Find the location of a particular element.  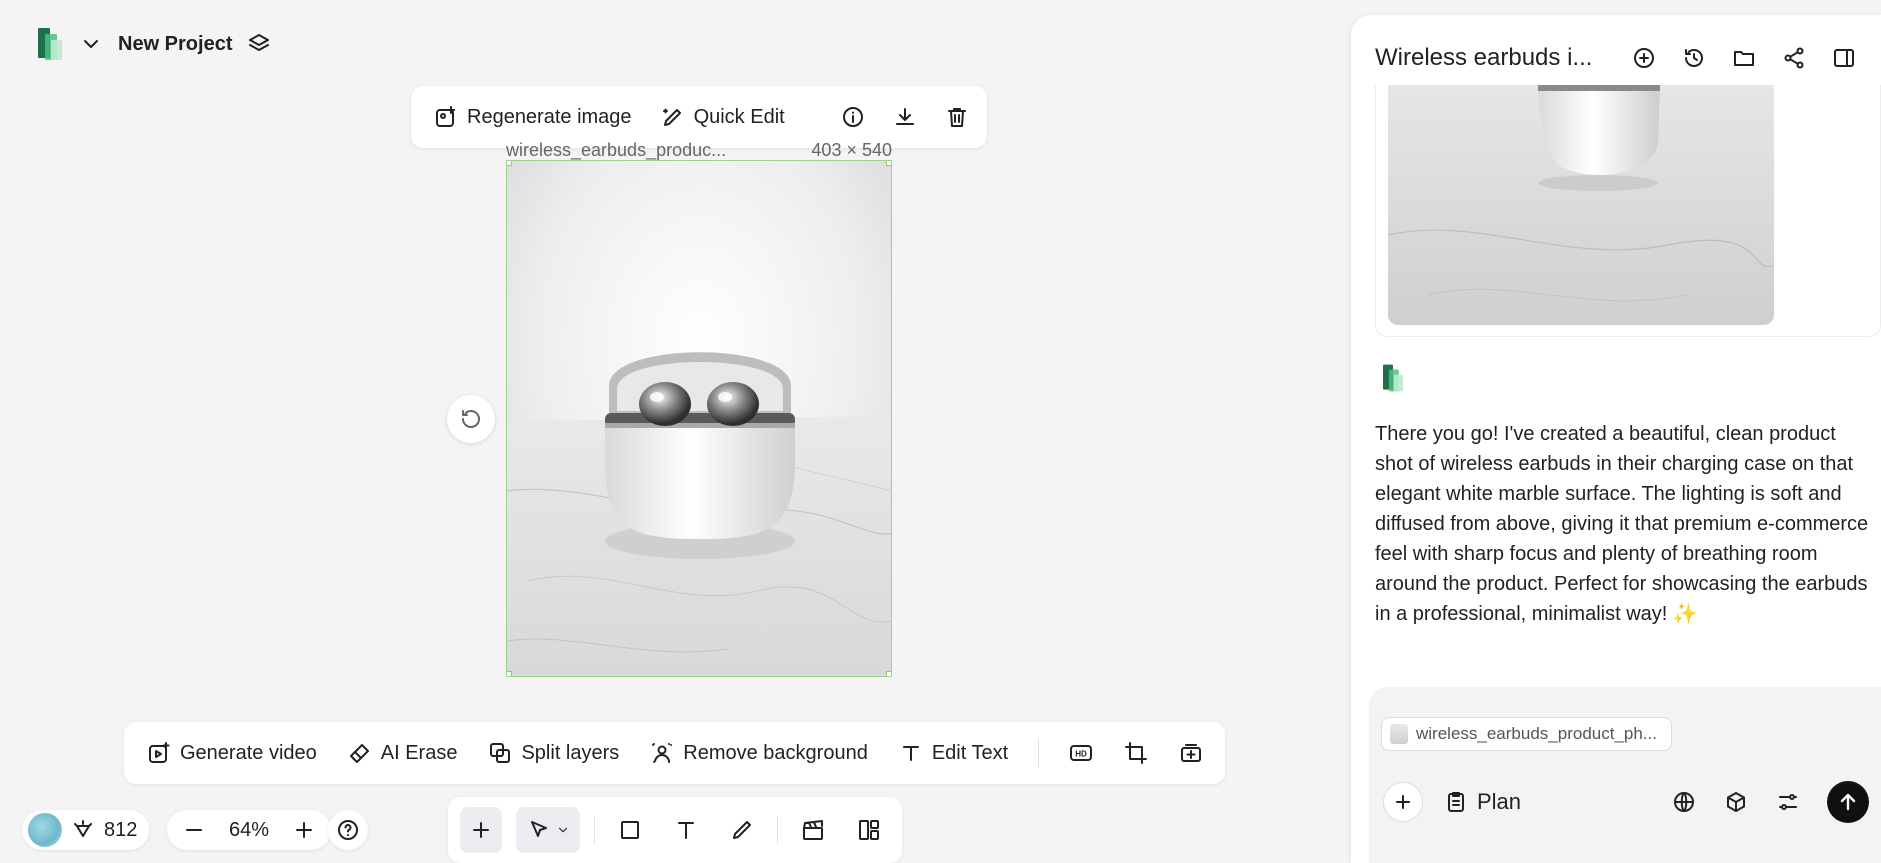

attach-button is located at coordinates (1403, 802).